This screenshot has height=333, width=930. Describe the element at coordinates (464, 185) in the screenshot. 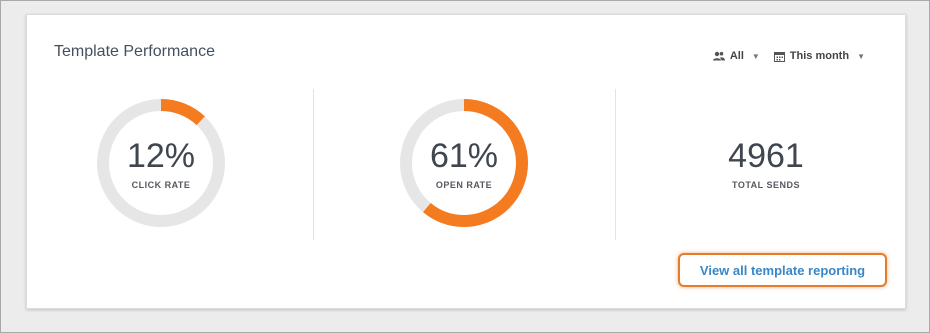

I see `open-rate-label: OPEN RATE` at that location.